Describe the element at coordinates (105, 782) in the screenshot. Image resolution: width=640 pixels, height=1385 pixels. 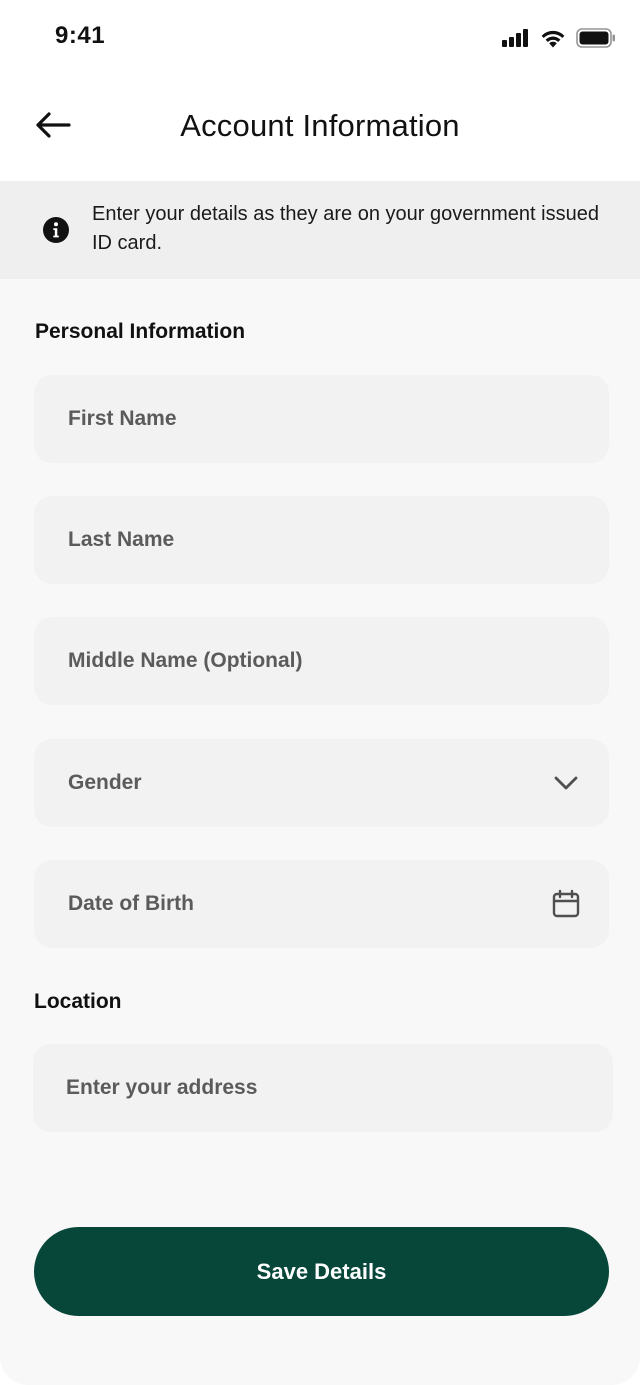
I see `gender-placeholder: Gender` at that location.